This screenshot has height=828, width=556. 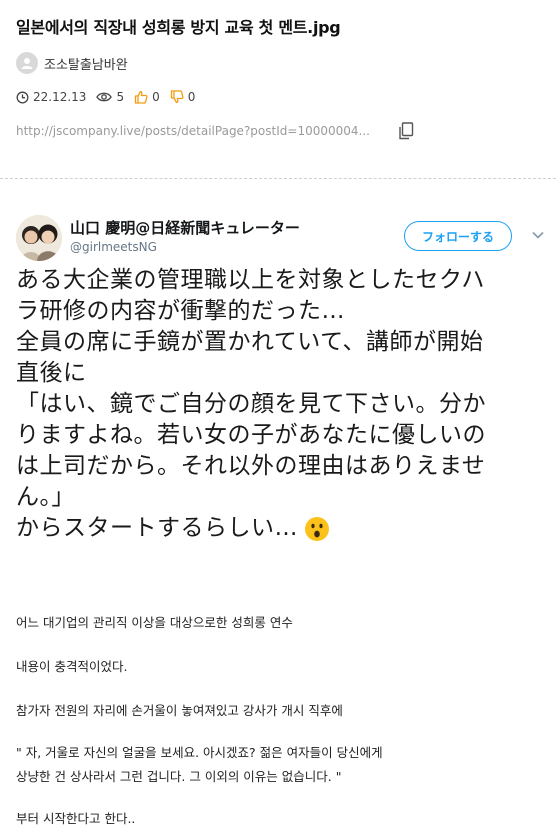 I want to click on dislike-button: 0, so click(x=183, y=97).